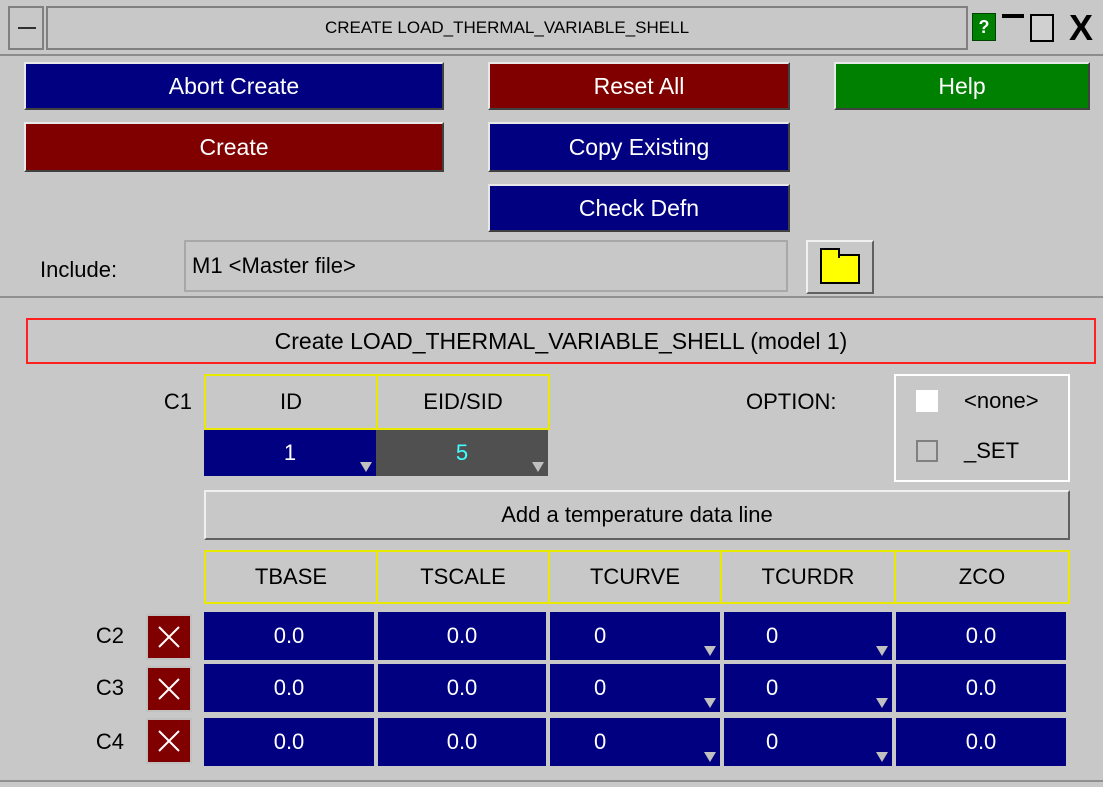  I want to click on option-set-label: _SET, so click(992, 450).